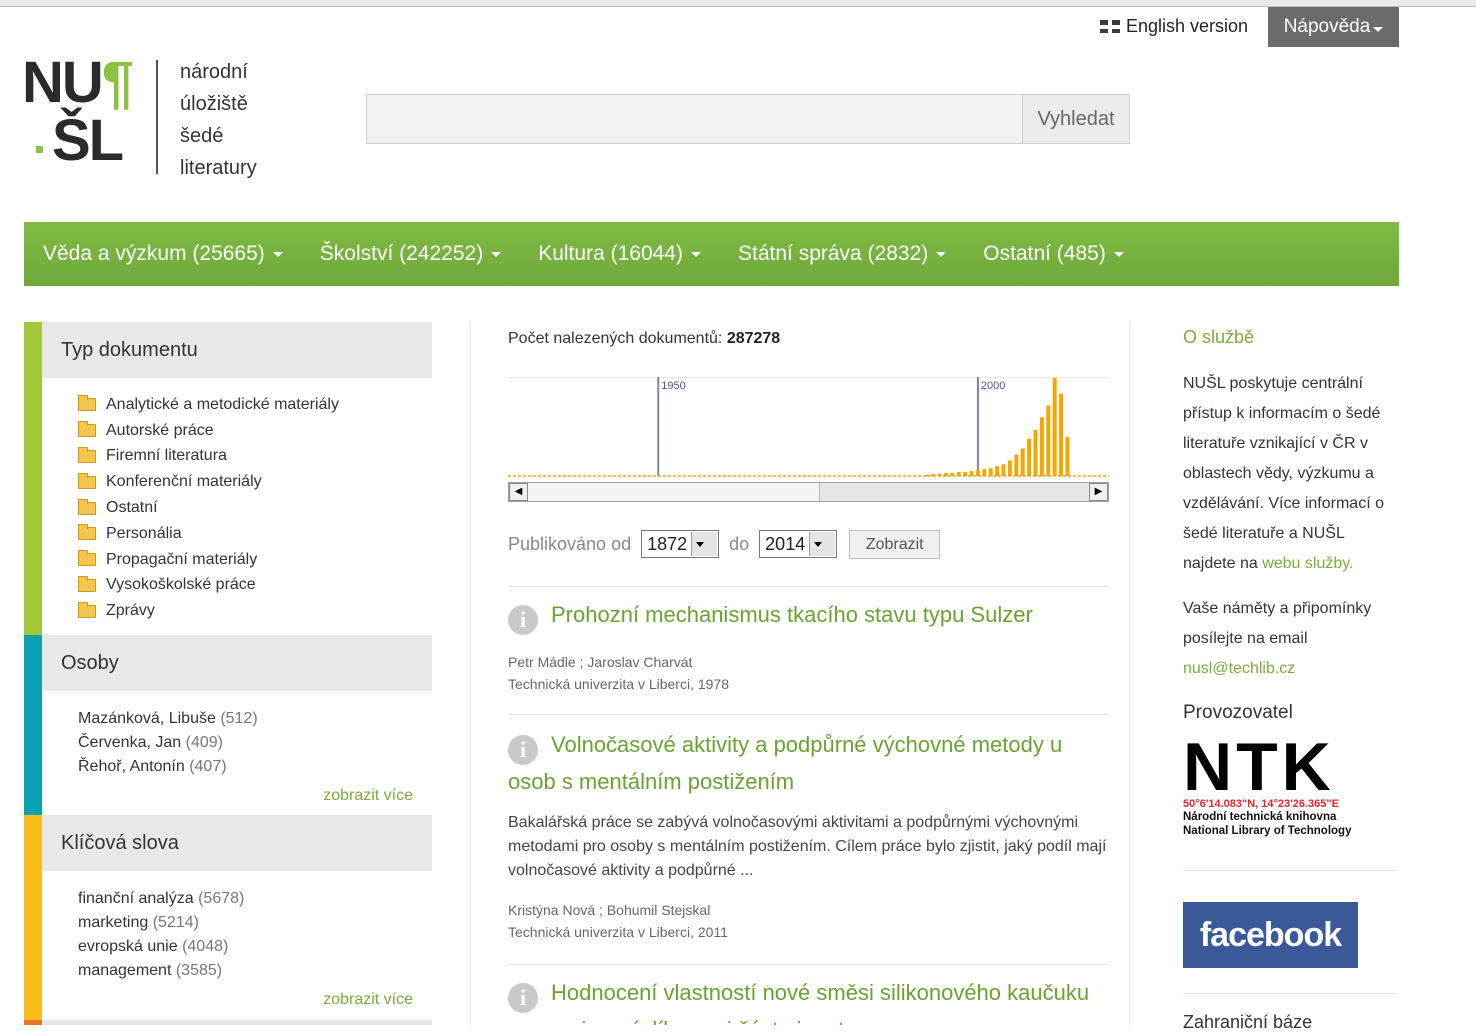 The image size is (1476, 1033). What do you see at coordinates (130, 742) in the screenshot?
I see `person-name: Červenka, Jan` at bounding box center [130, 742].